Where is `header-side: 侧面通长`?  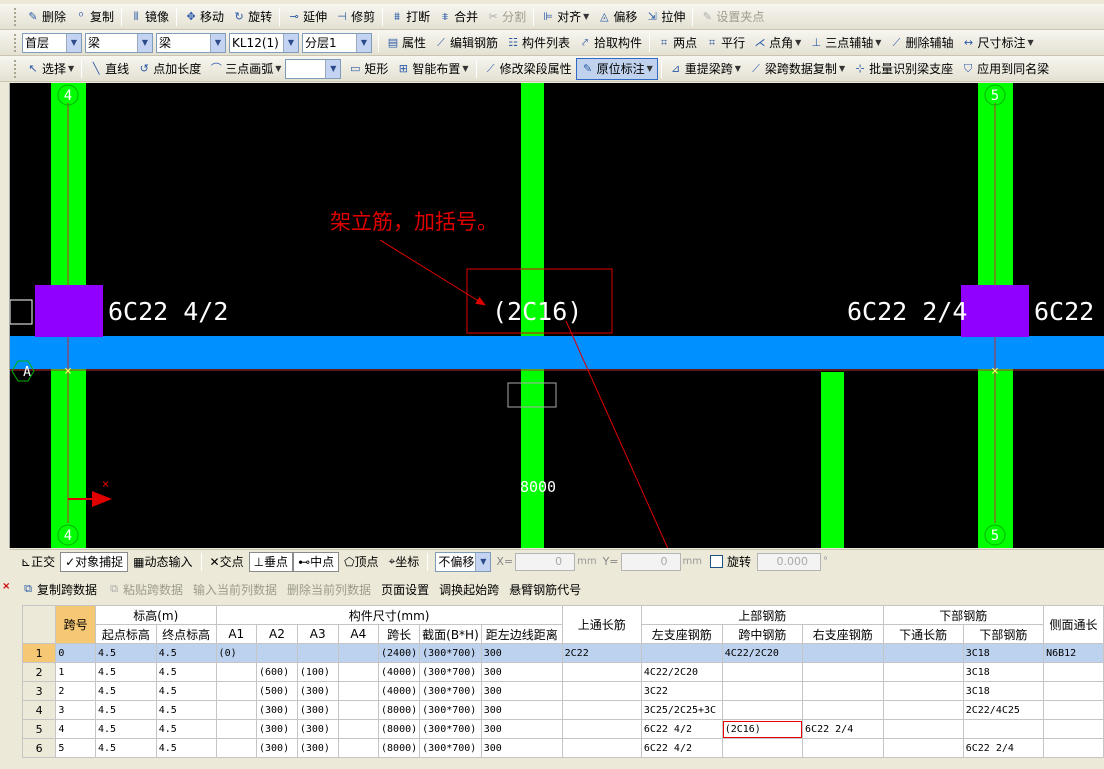
header-side: 侧面通长 is located at coordinates (1073, 624).